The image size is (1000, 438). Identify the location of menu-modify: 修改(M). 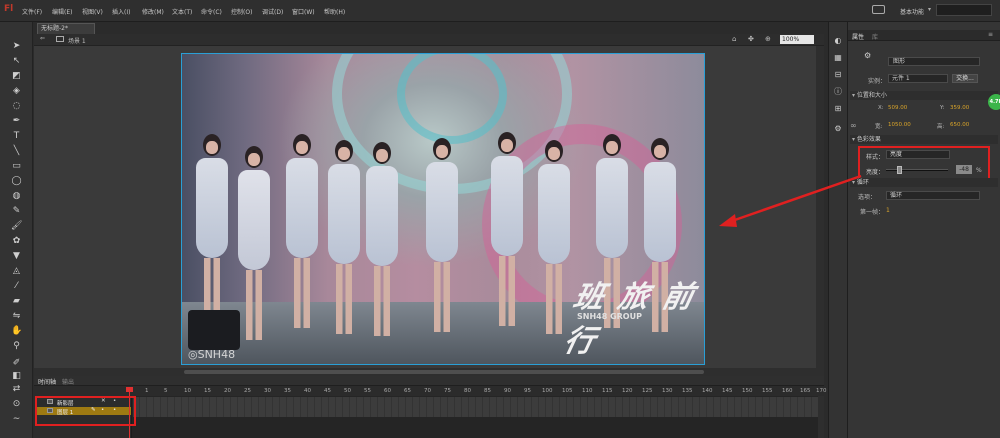
(153, 11).